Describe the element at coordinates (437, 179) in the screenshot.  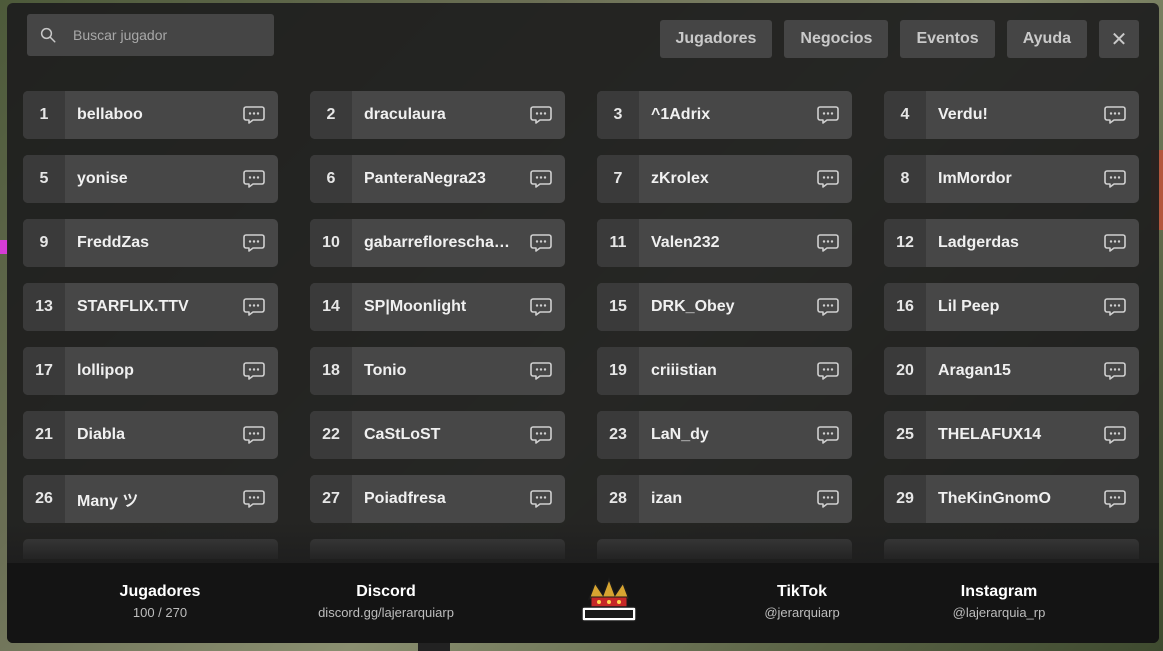
I see `player-card: 6 PanteraNegra23` at that location.